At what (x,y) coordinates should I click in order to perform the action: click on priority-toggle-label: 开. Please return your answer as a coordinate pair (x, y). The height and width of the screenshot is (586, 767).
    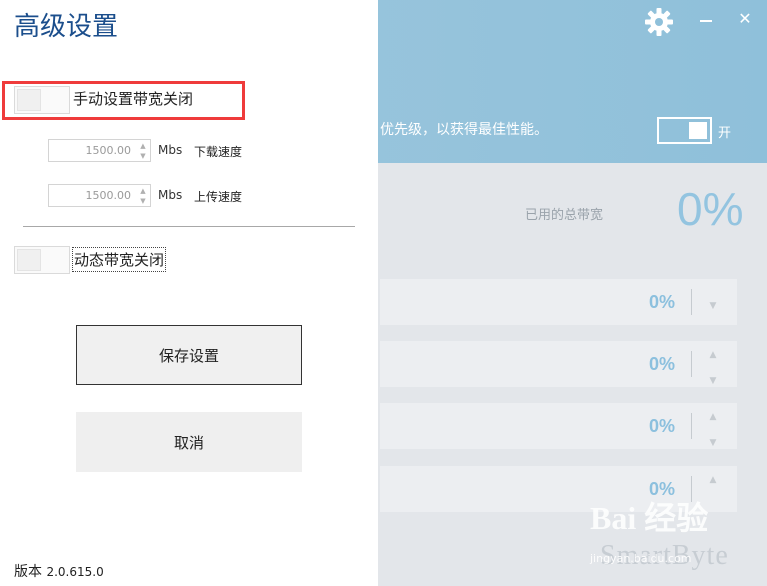
    Looking at the image, I should click on (725, 133).